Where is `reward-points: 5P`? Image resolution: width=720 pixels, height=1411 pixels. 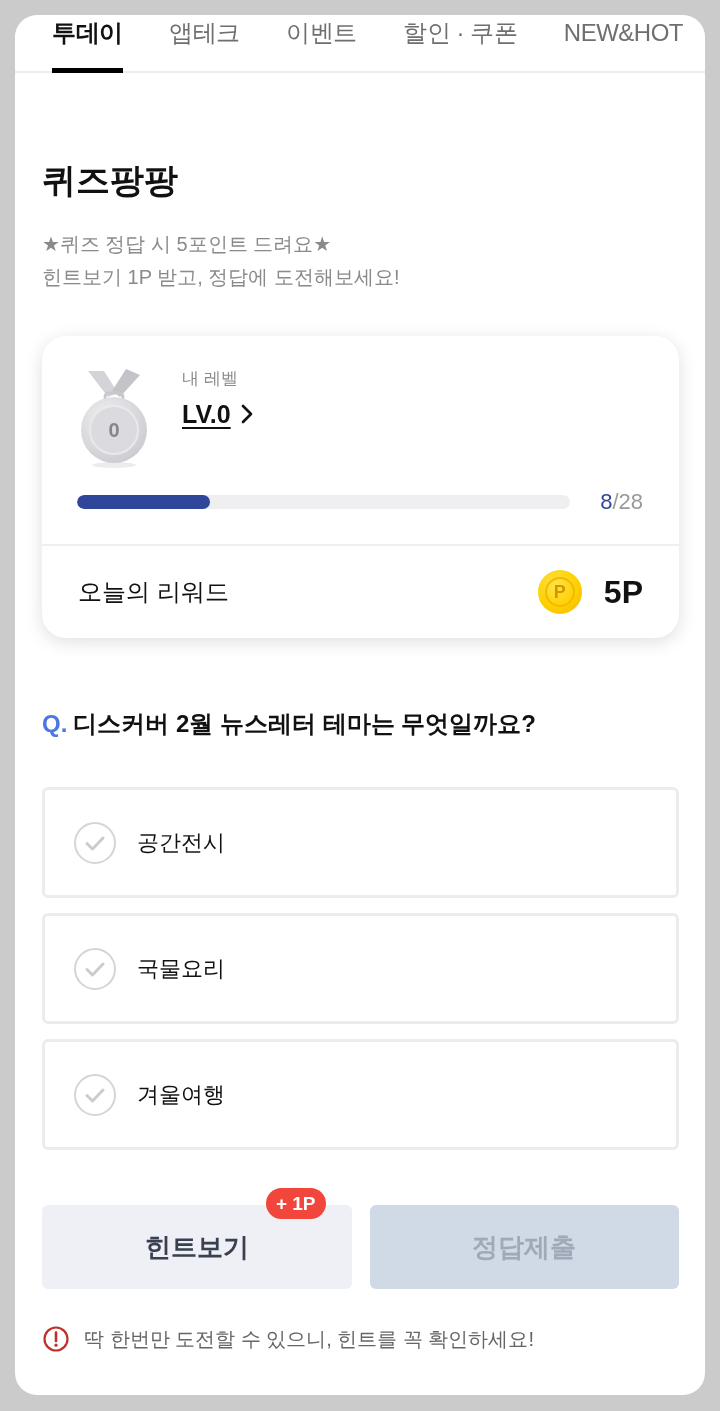 reward-points: 5P is located at coordinates (623, 592).